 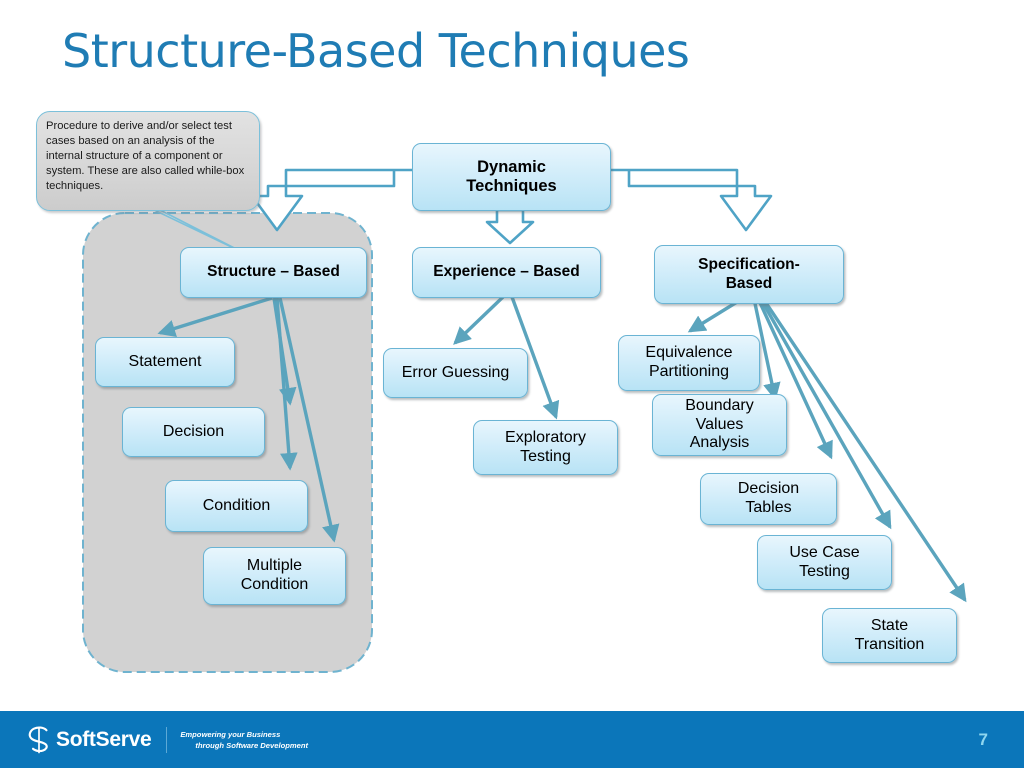 What do you see at coordinates (768, 507) in the screenshot?
I see `node-decision-tables-line2: Tables` at bounding box center [768, 507].